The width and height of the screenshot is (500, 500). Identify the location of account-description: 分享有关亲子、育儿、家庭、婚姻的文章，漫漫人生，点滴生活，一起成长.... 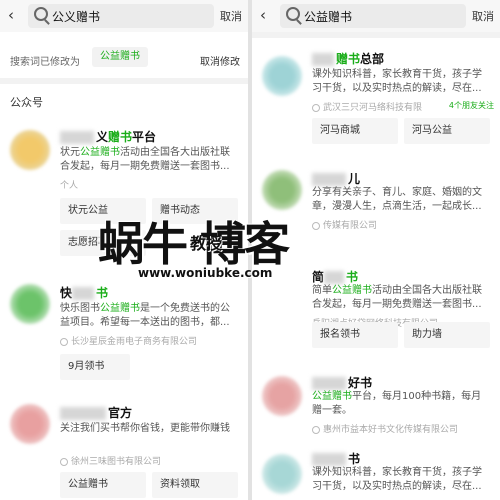
(397, 199).